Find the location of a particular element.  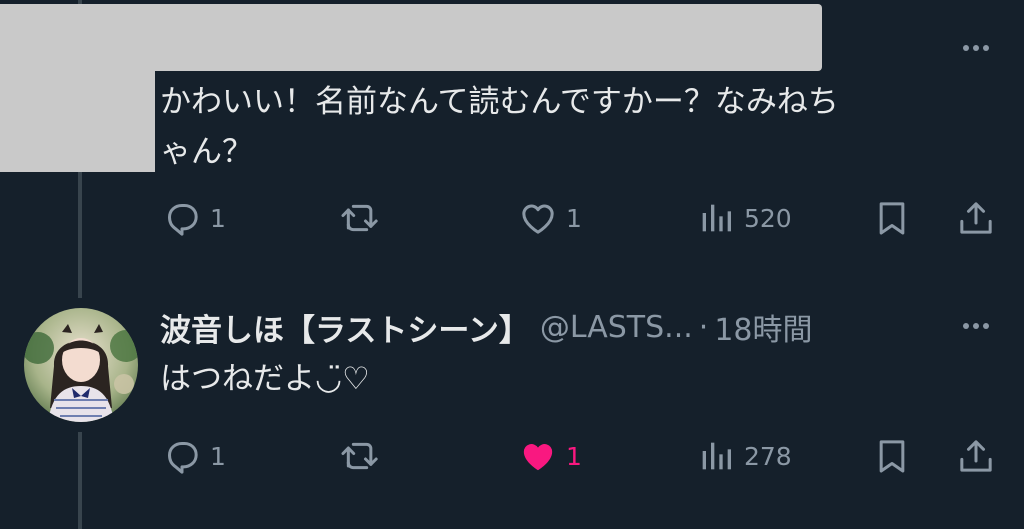

thread-line-bottom is located at coordinates (80, 480).